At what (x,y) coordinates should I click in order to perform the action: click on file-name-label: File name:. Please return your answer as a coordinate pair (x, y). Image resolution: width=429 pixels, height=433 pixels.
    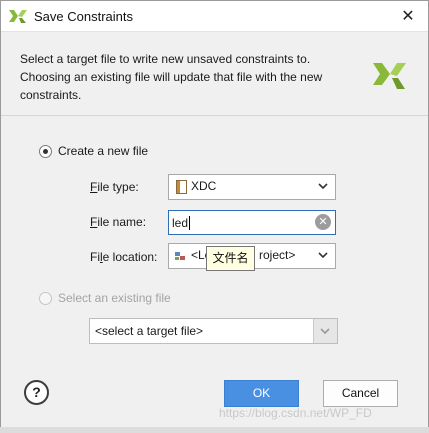
    Looking at the image, I should click on (118, 222).